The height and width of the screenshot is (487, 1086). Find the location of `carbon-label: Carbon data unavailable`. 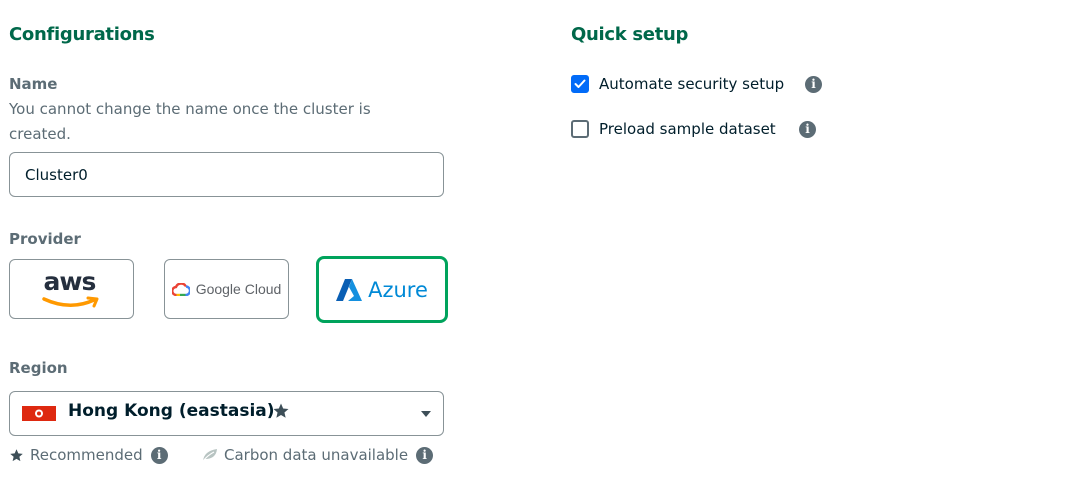

carbon-label: Carbon data unavailable is located at coordinates (316, 455).